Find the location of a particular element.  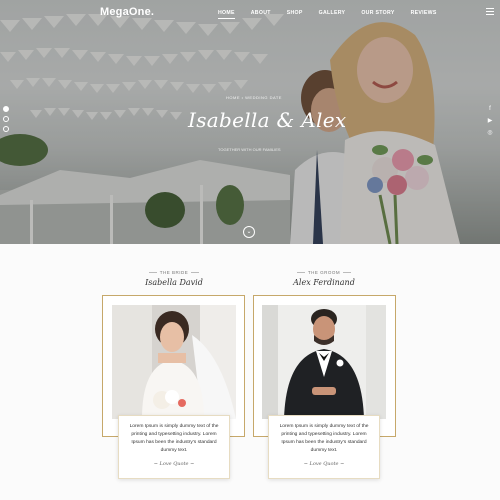

bride-name: Isabella David is located at coordinates (174, 282).